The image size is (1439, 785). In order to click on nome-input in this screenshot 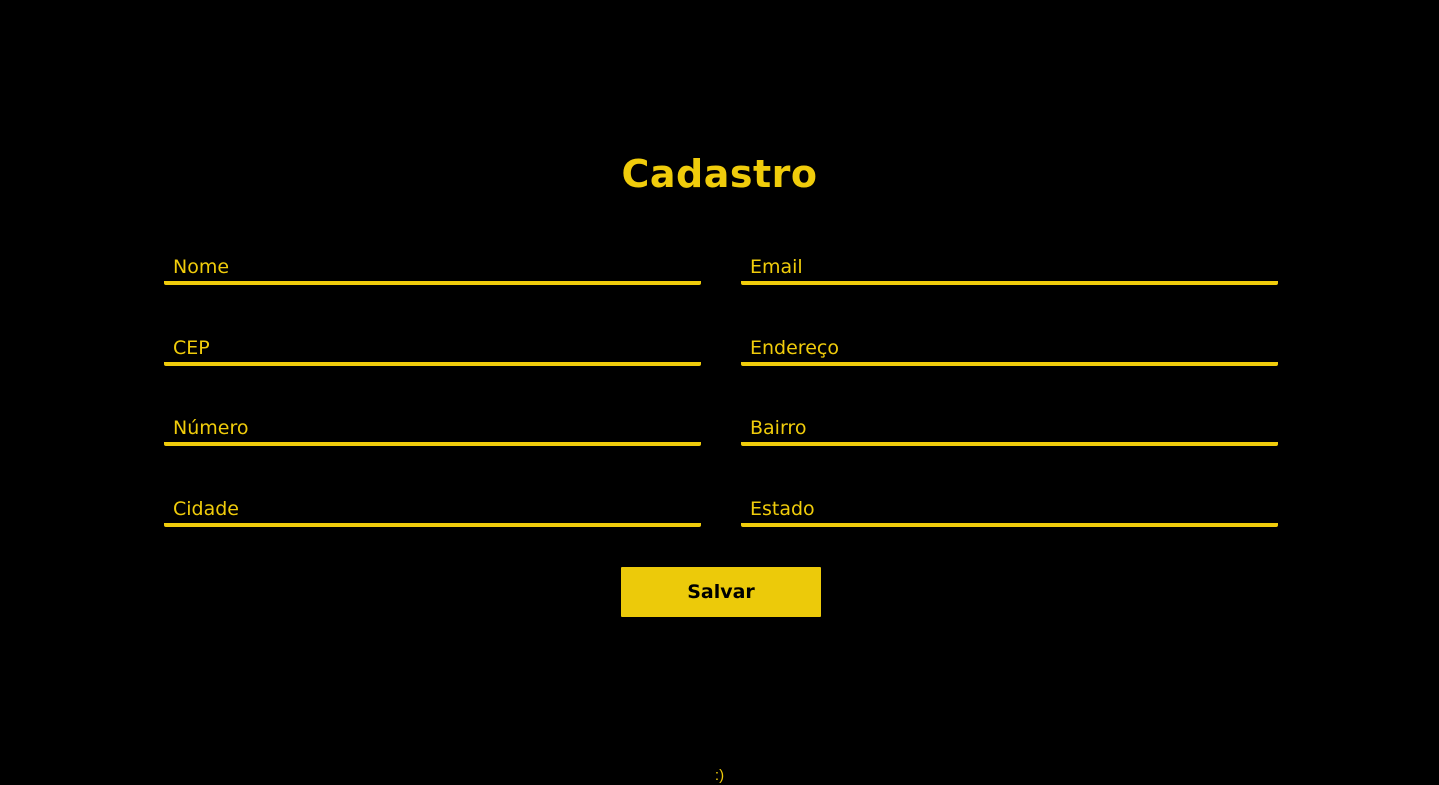, I will do `click(432, 263)`.